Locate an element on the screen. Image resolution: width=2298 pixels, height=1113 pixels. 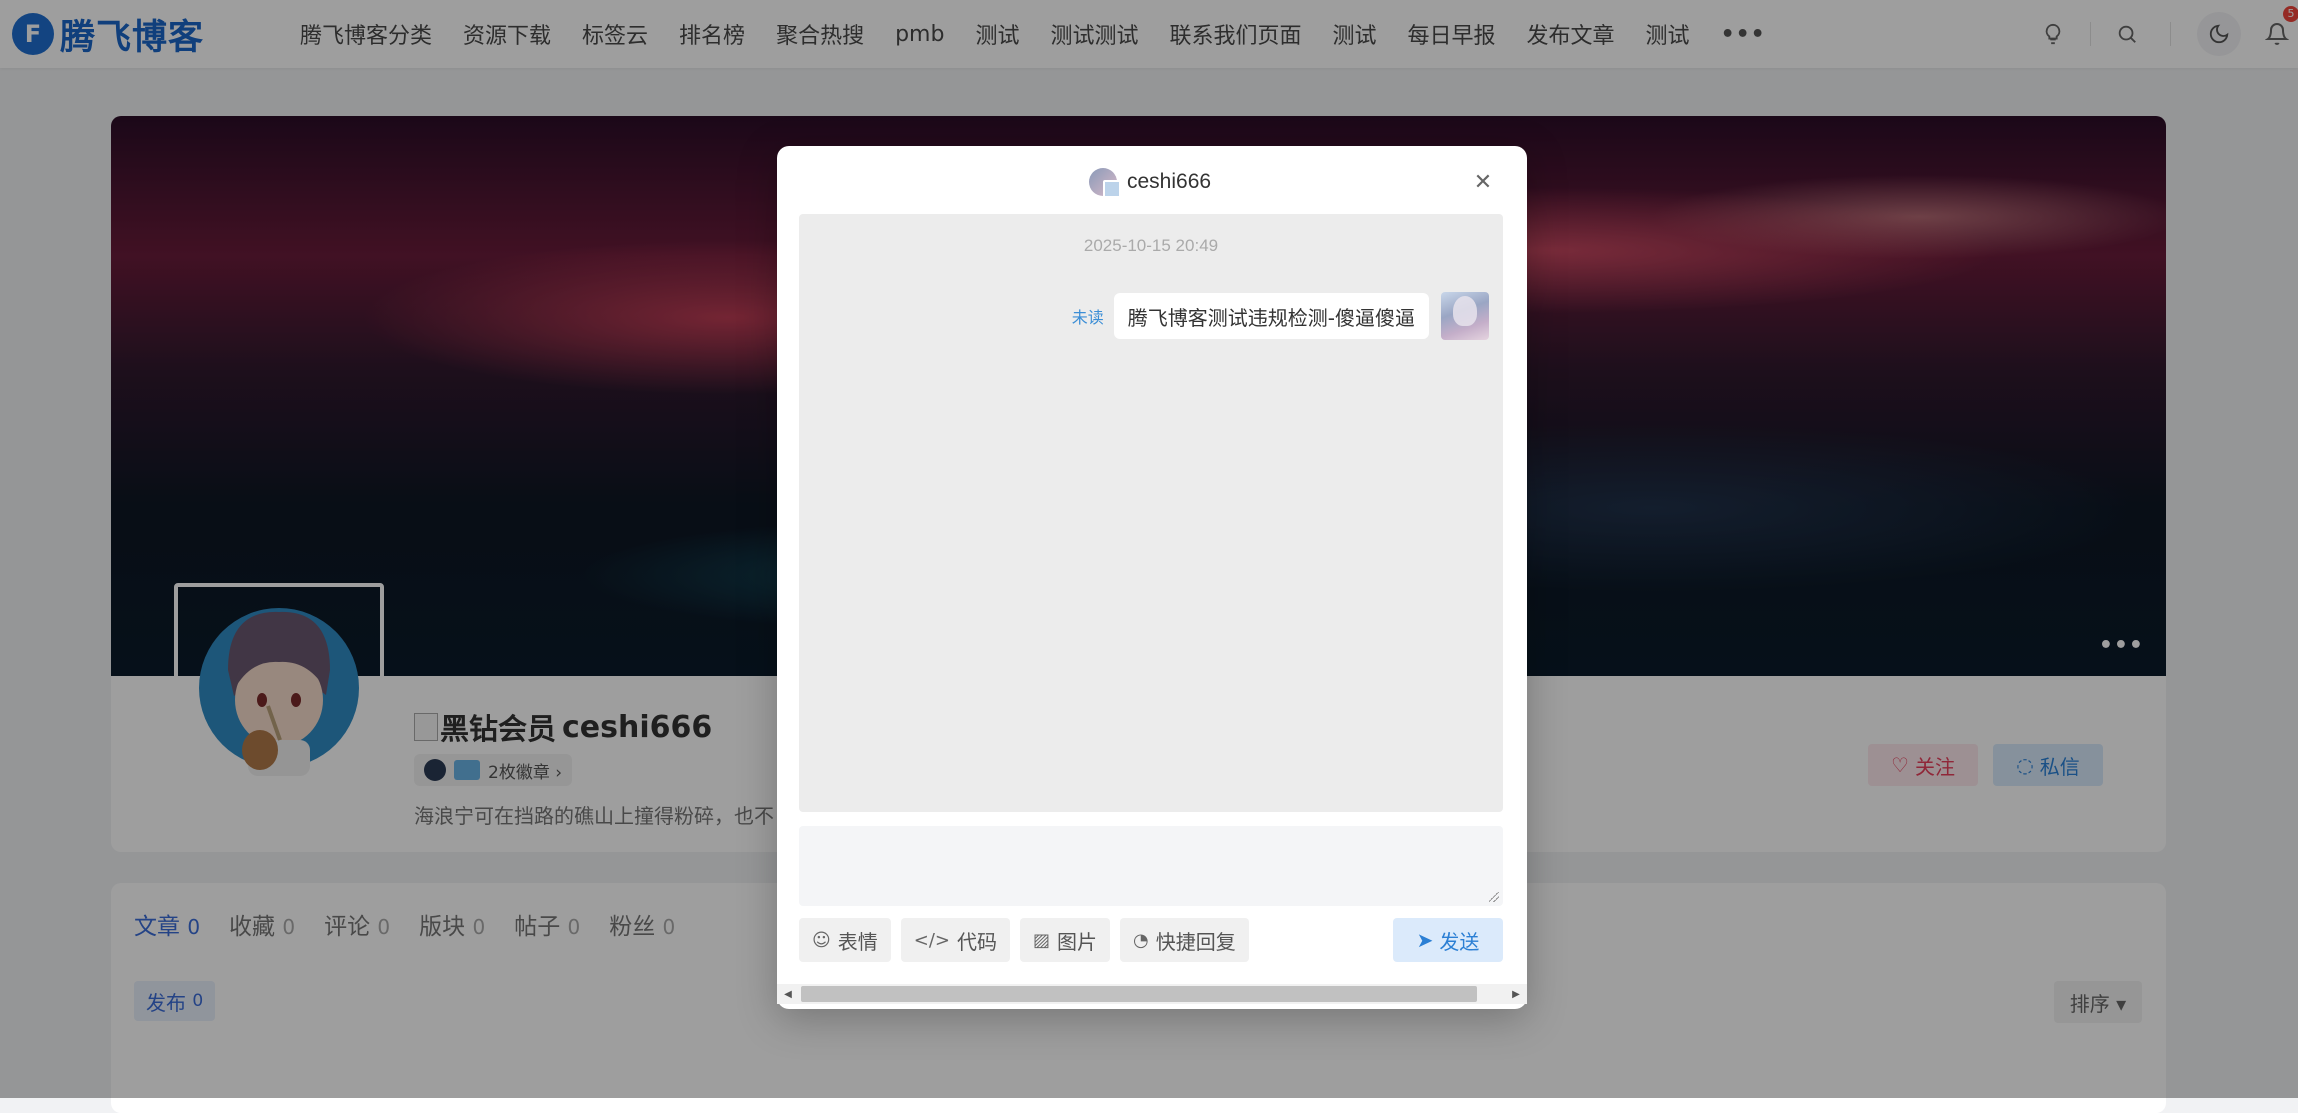
image-icon: ▨ is located at coordinates (1042, 940).